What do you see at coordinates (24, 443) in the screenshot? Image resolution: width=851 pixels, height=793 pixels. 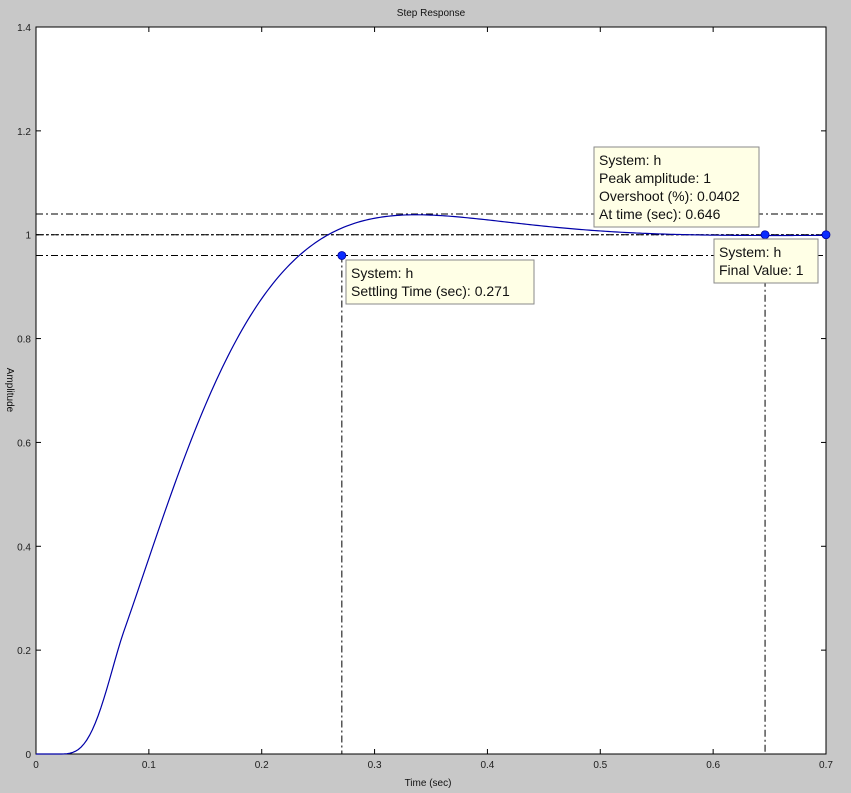 I see `y-tick-label: 0.6` at bounding box center [24, 443].